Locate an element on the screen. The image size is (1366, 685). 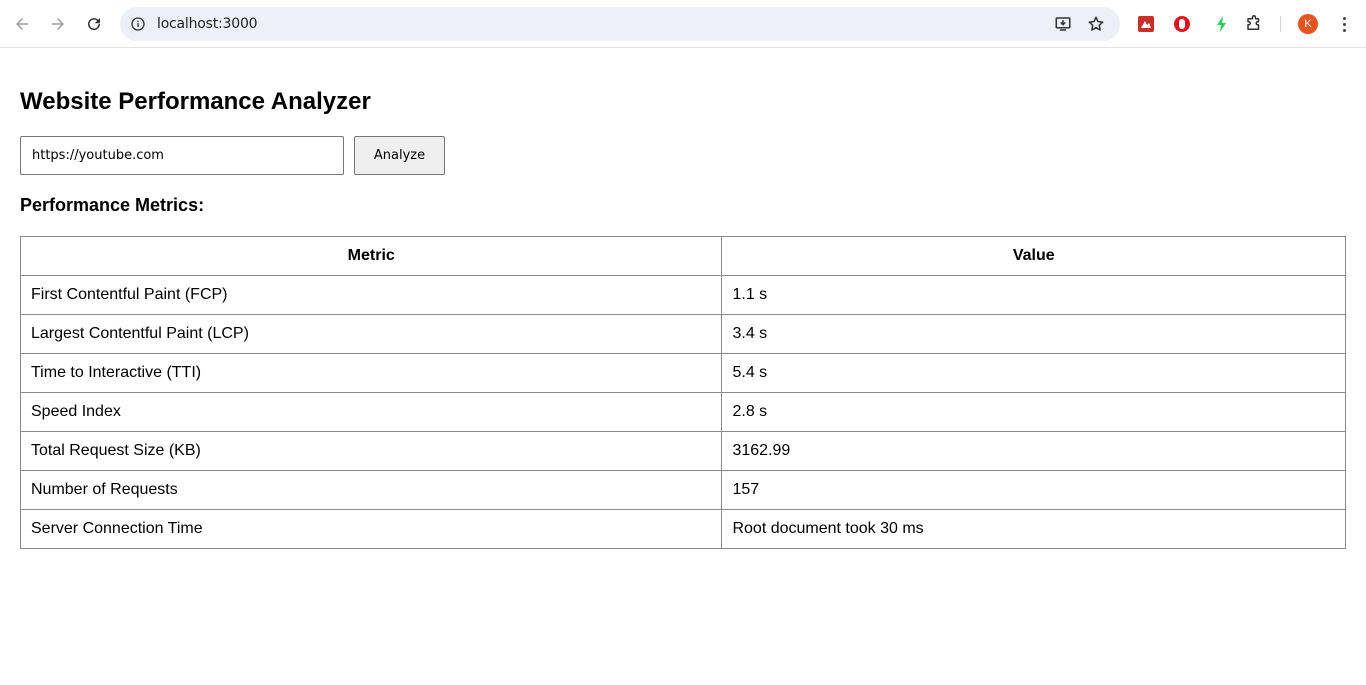
reload-icon is located at coordinates (94, 24).